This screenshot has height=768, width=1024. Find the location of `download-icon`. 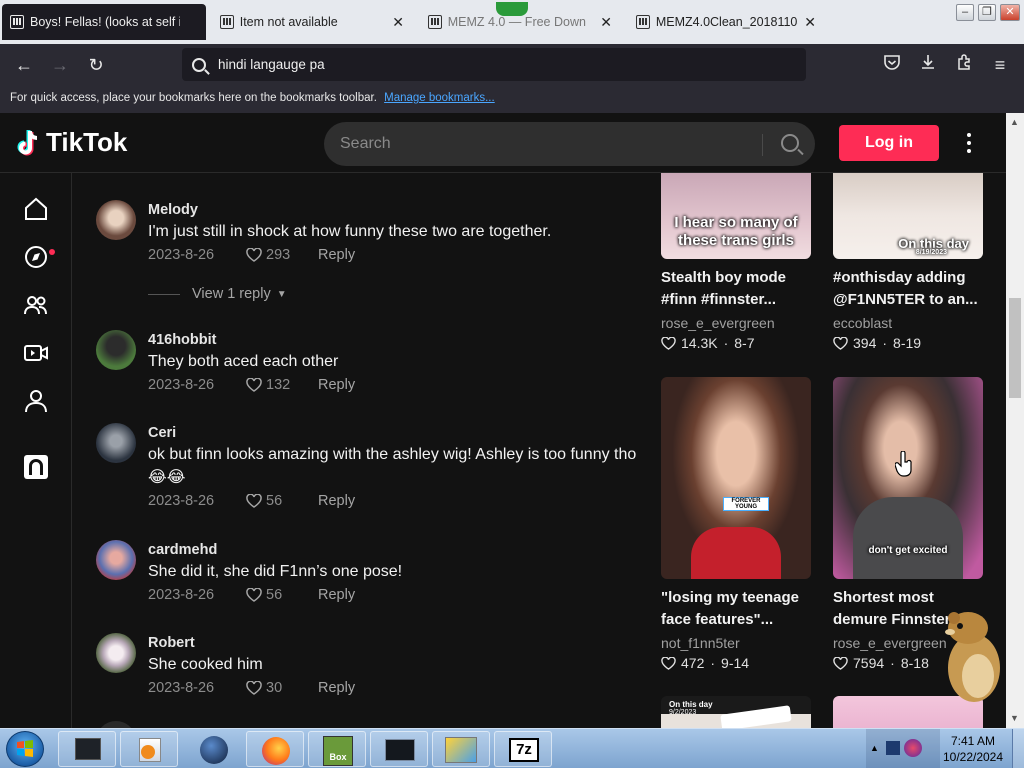

download-icon is located at coordinates (928, 65).